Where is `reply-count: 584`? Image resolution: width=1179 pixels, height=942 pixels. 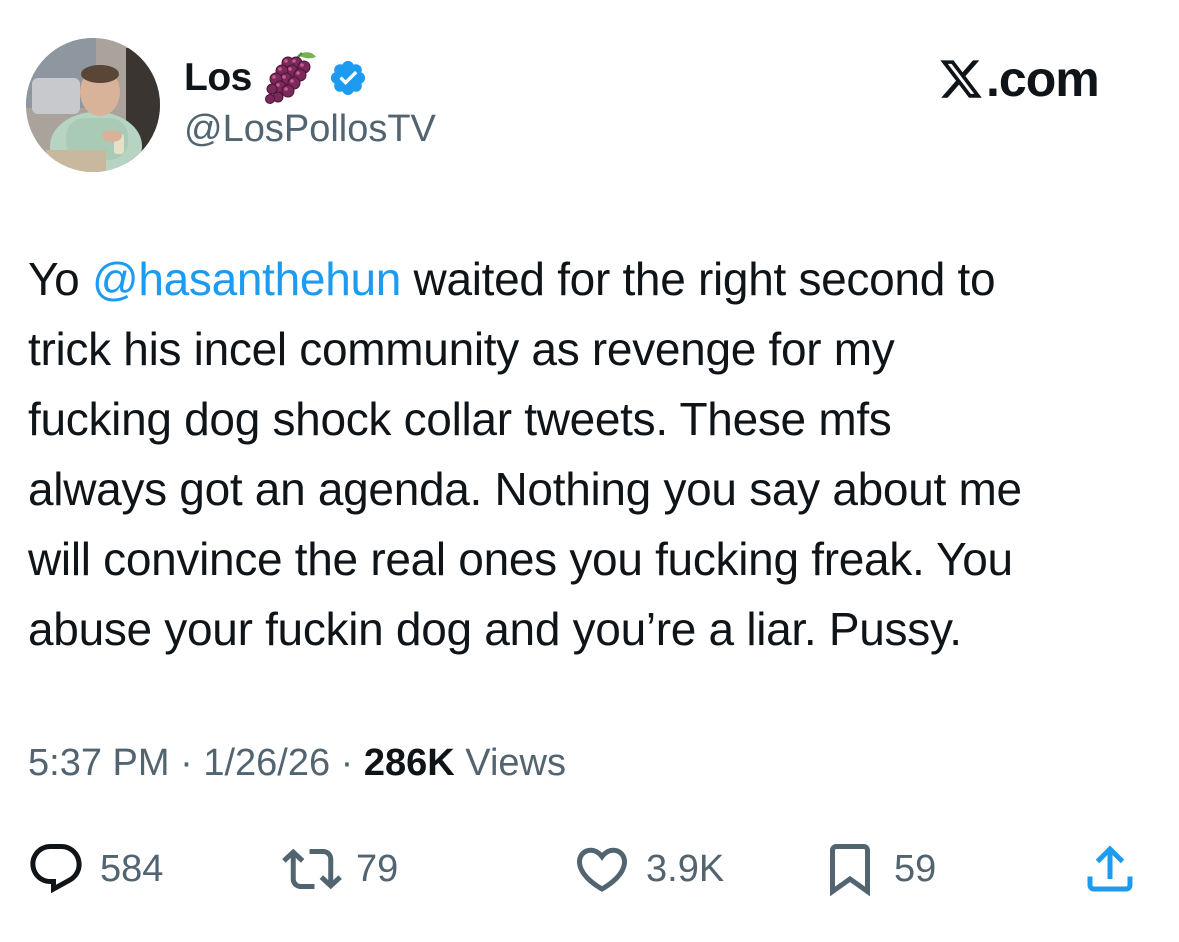 reply-count: 584 is located at coordinates (132, 868).